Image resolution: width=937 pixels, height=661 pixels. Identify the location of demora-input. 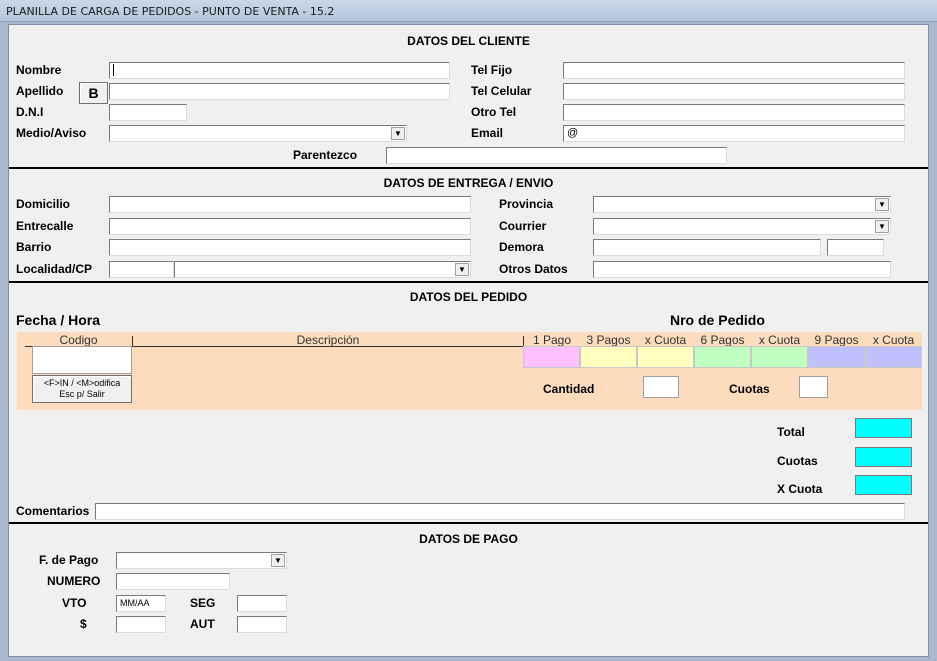
(707, 247).